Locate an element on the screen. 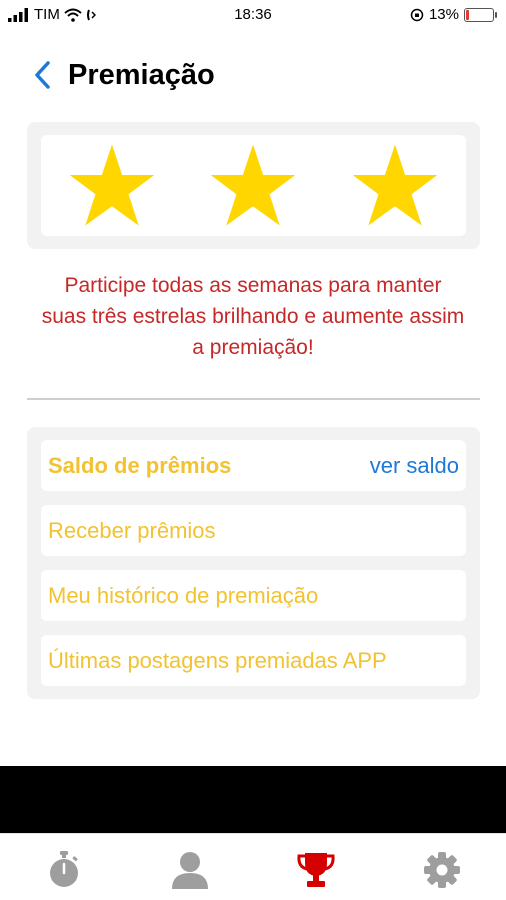  menu-item-label: Últimas postagens premiadas APP is located at coordinates (217, 660).